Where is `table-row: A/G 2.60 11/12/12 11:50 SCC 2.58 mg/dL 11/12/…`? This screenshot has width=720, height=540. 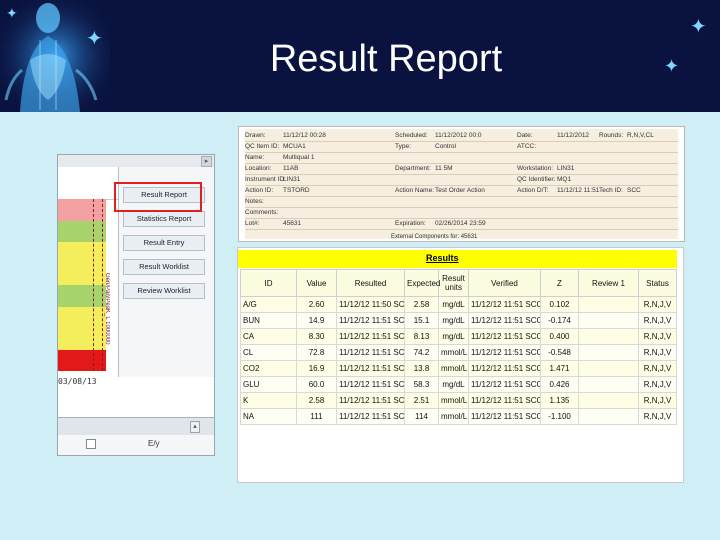 table-row: A/G 2.60 11/12/12 11:50 SCC 2.58 mg/dL 11/12/… is located at coordinates (458, 304).